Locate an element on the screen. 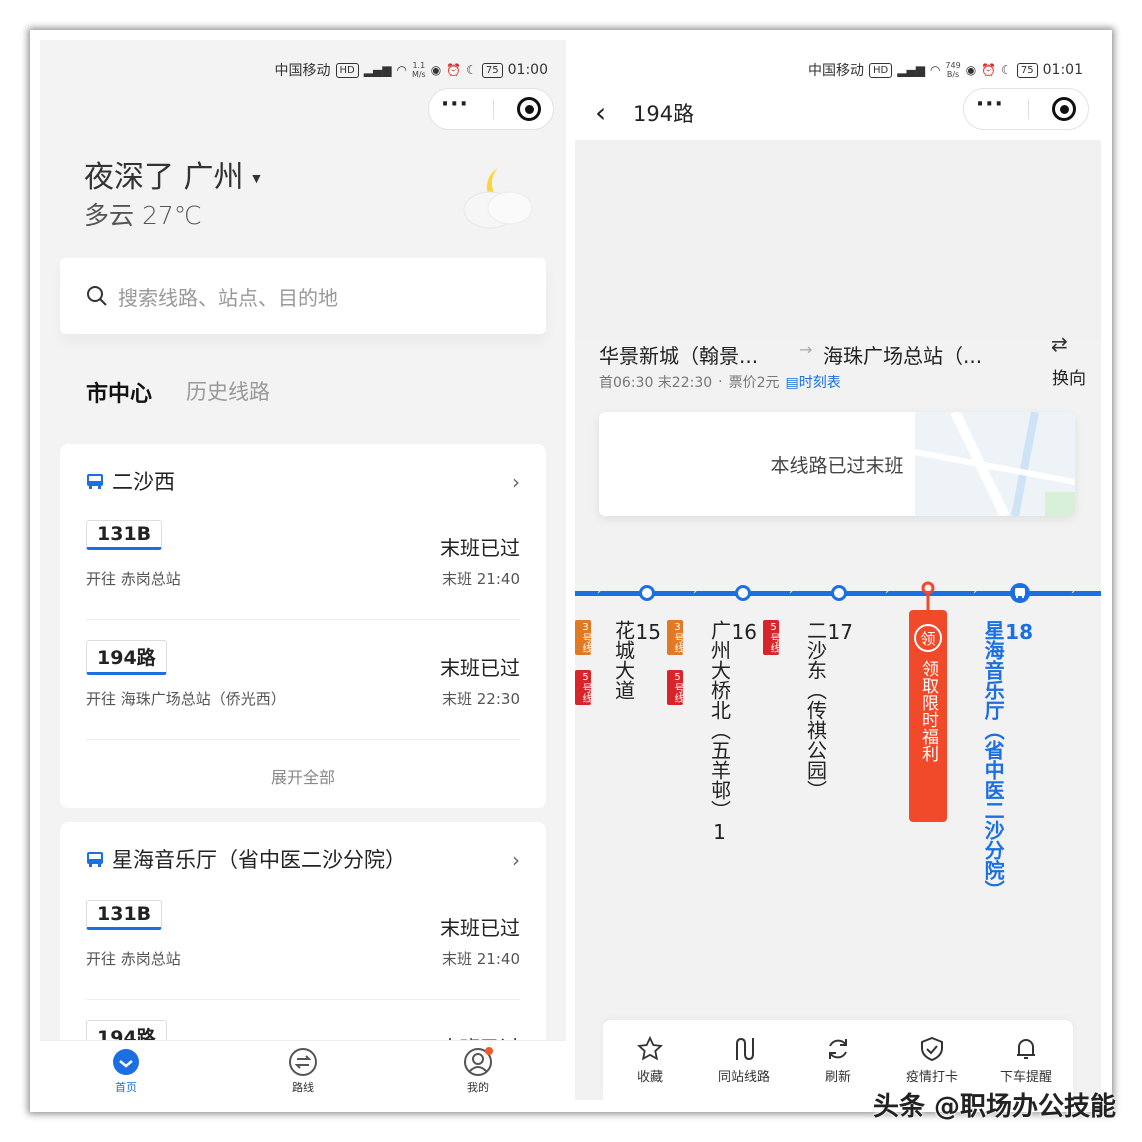 The image size is (1142, 1142). current-stop-bus-icon is located at coordinates (1020, 593).